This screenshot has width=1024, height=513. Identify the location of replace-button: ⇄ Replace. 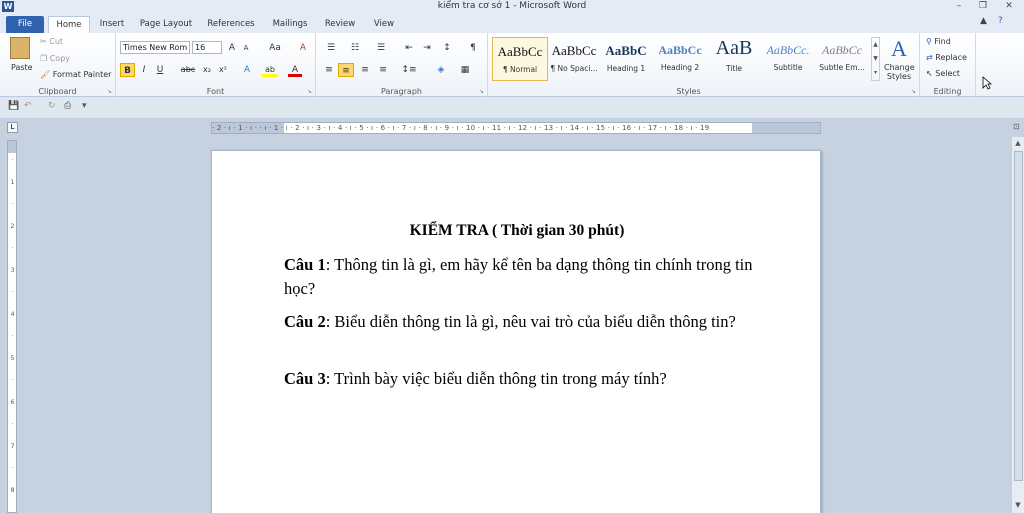
(946, 57).